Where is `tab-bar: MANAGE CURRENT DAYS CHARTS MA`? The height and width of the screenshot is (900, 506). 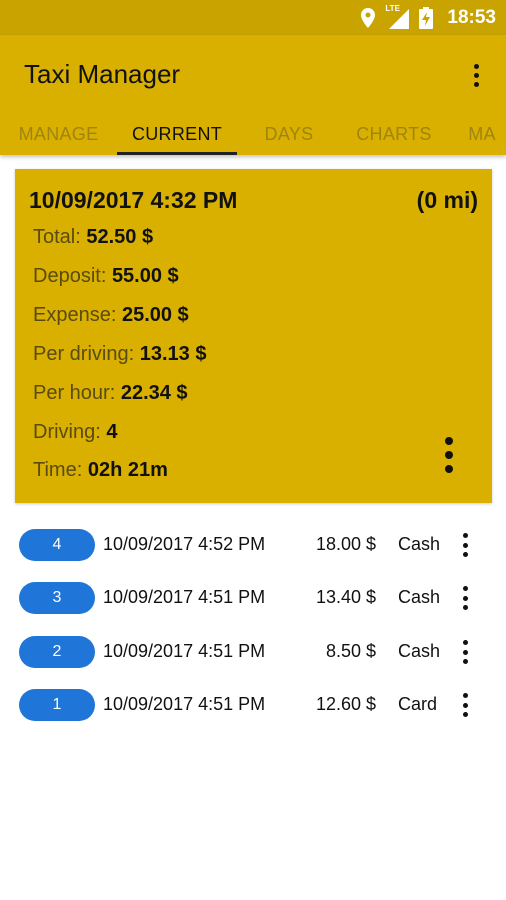
tab-bar: MANAGE CURRENT DAYS CHARTS MA is located at coordinates (253, 136).